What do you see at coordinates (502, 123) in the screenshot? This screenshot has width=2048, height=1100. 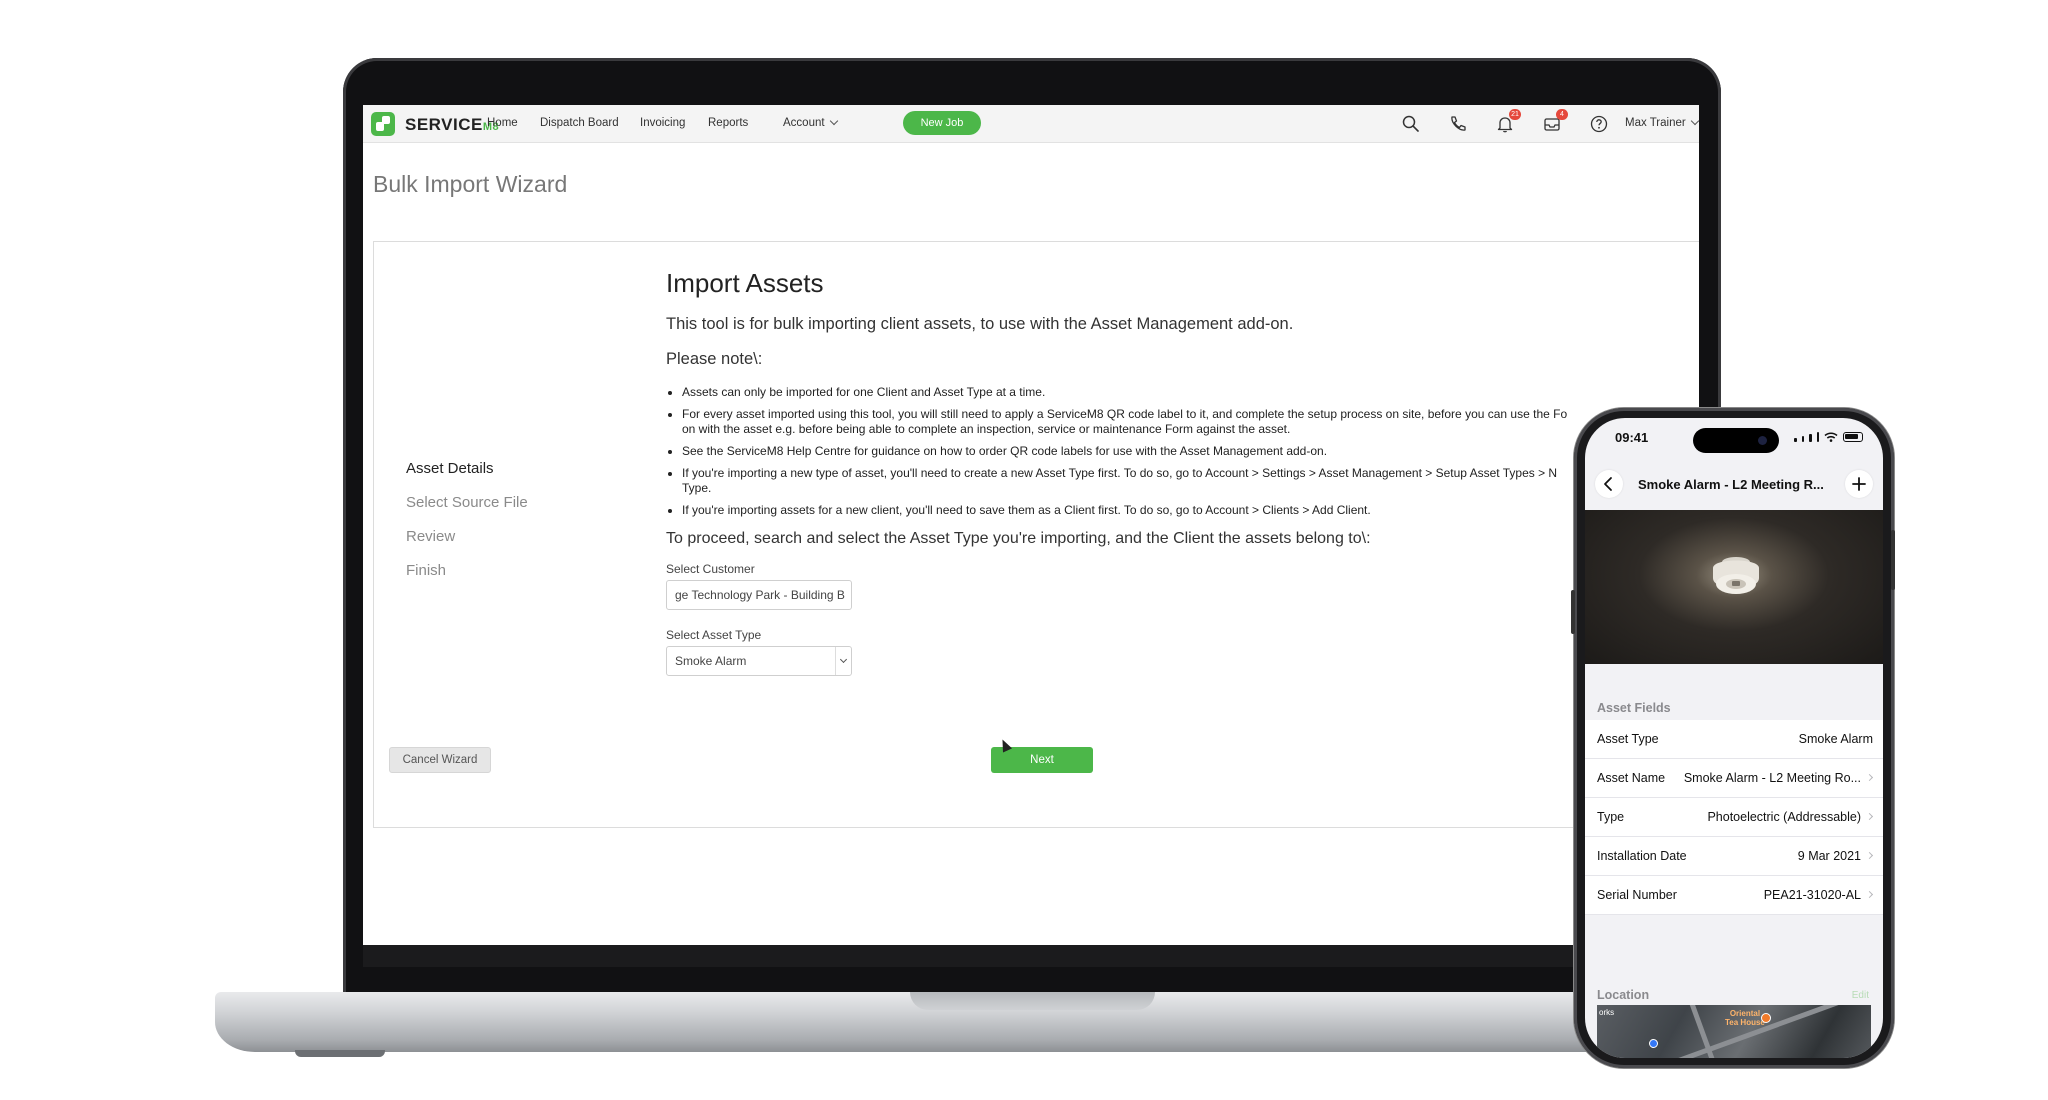 I see `nav-home: Home` at bounding box center [502, 123].